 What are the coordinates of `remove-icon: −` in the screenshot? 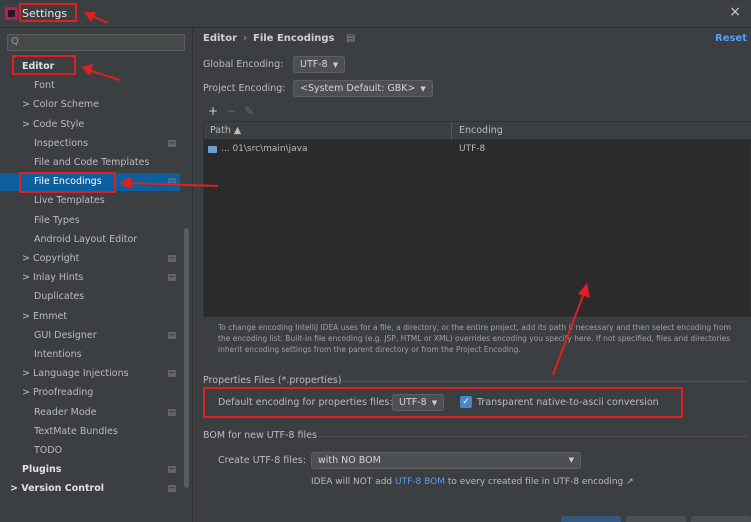 It's located at (231, 111).